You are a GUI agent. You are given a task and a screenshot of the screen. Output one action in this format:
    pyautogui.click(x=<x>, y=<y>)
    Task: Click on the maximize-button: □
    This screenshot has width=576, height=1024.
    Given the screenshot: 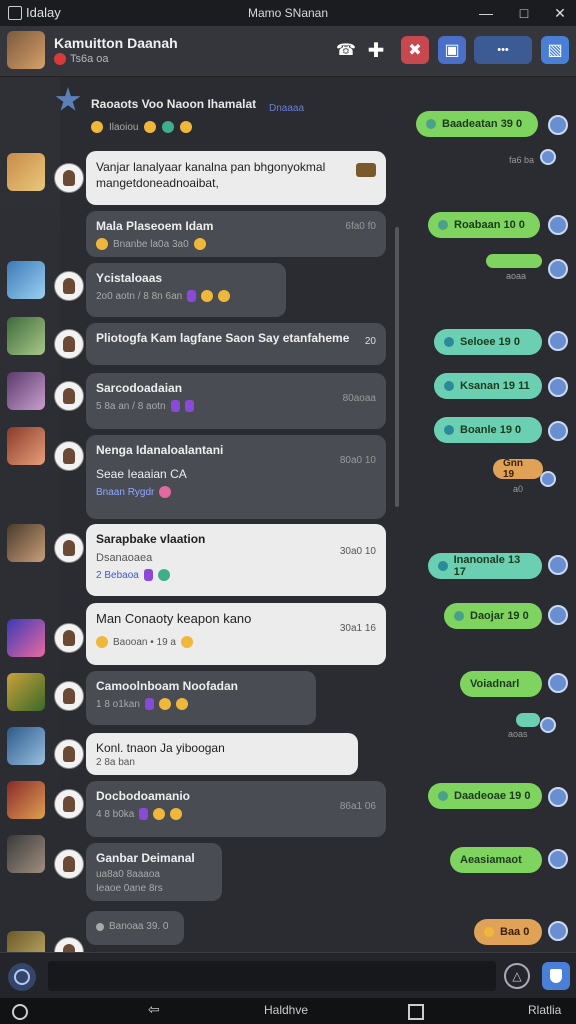 What is the action you would take?
    pyautogui.click(x=524, y=13)
    